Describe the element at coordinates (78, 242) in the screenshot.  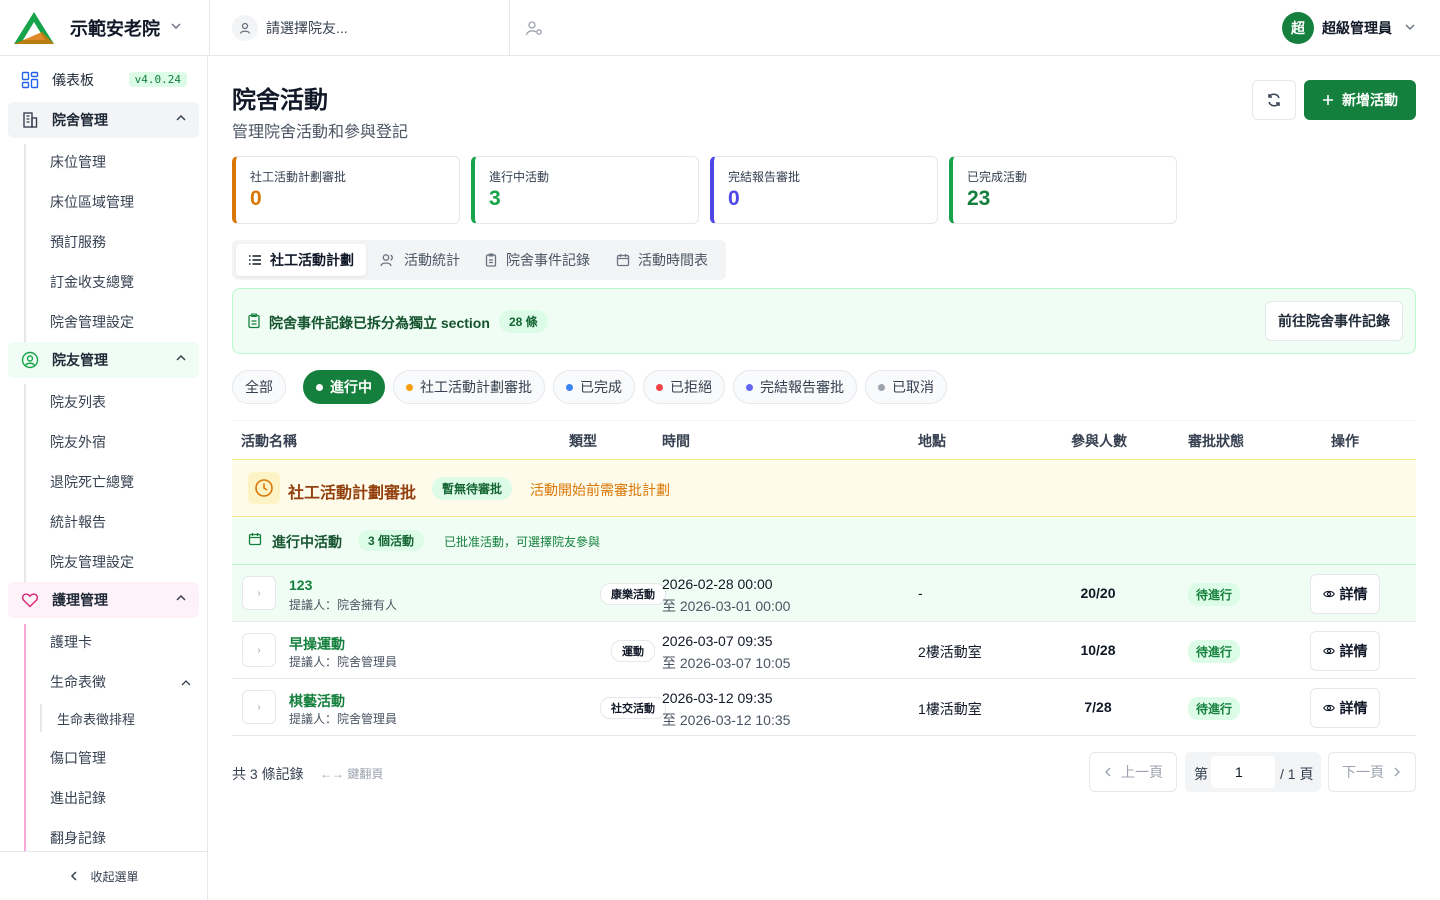
I see `sidebar-item-booking: 預訂服務` at that location.